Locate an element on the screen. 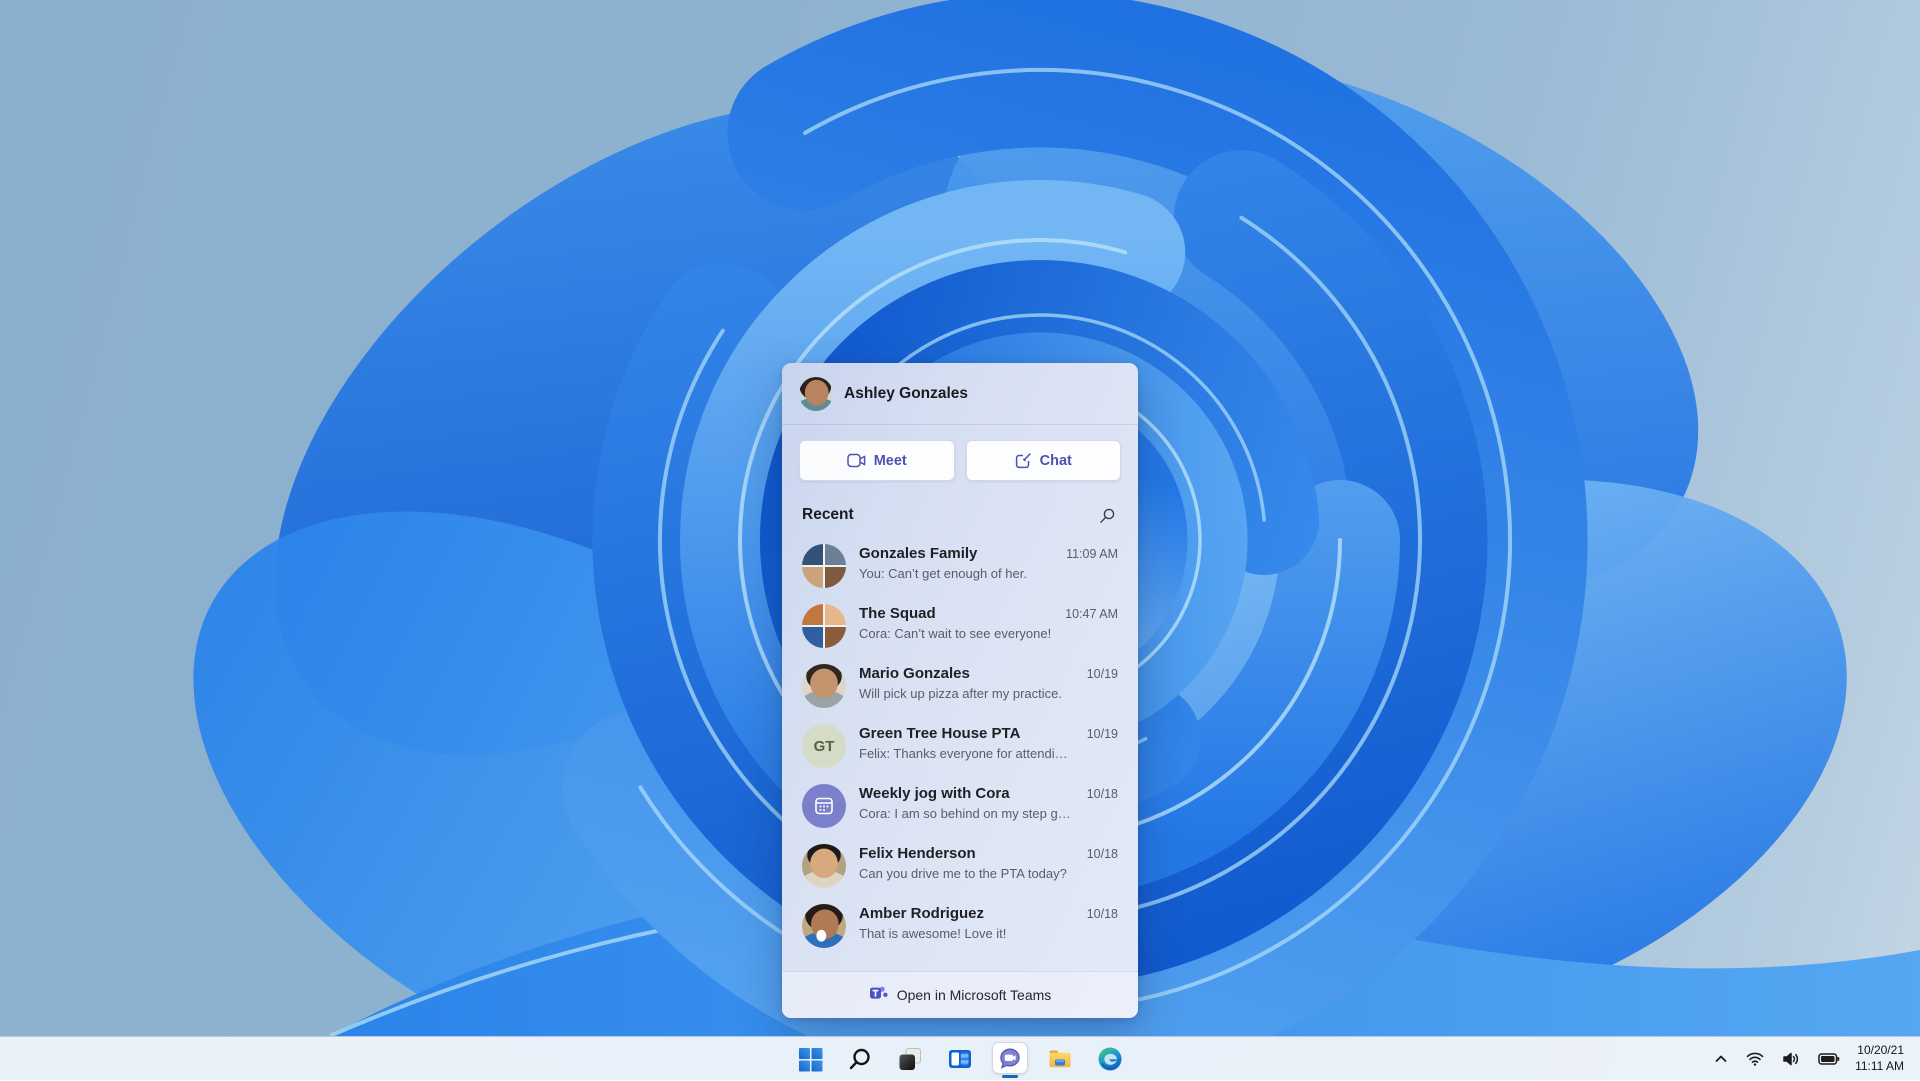  tray-date: 10/20/21 is located at coordinates (1880, 1051).